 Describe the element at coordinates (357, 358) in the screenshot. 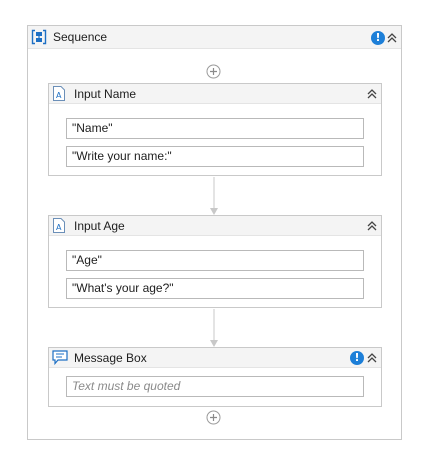

I see `warning-icon: !` at that location.